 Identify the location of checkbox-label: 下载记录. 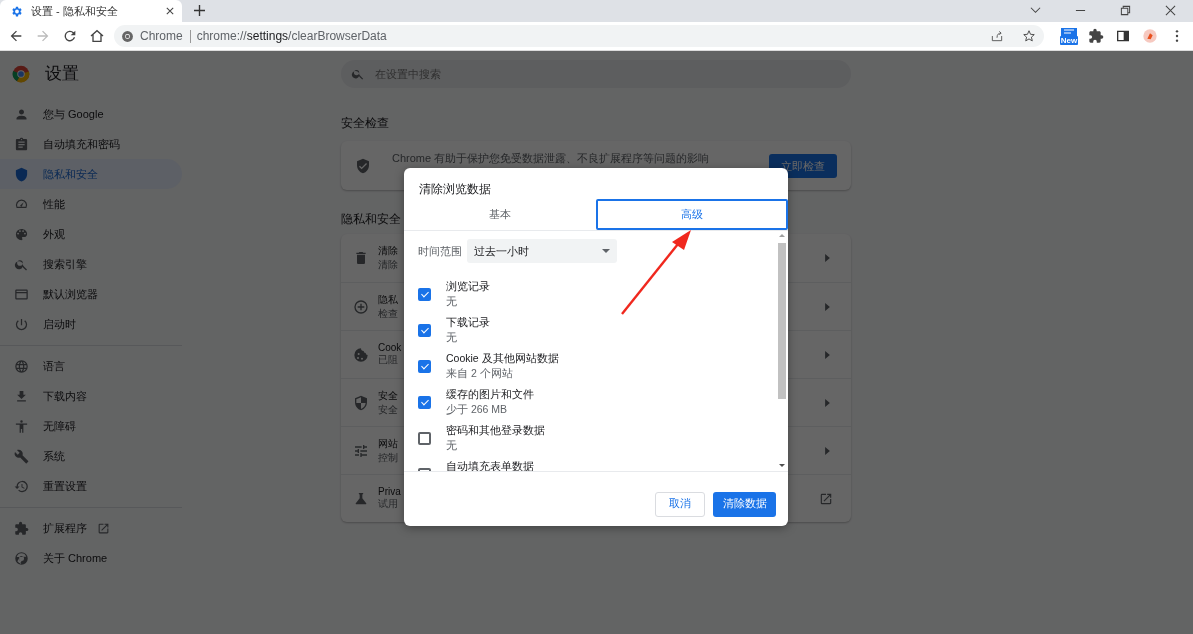
(468, 322).